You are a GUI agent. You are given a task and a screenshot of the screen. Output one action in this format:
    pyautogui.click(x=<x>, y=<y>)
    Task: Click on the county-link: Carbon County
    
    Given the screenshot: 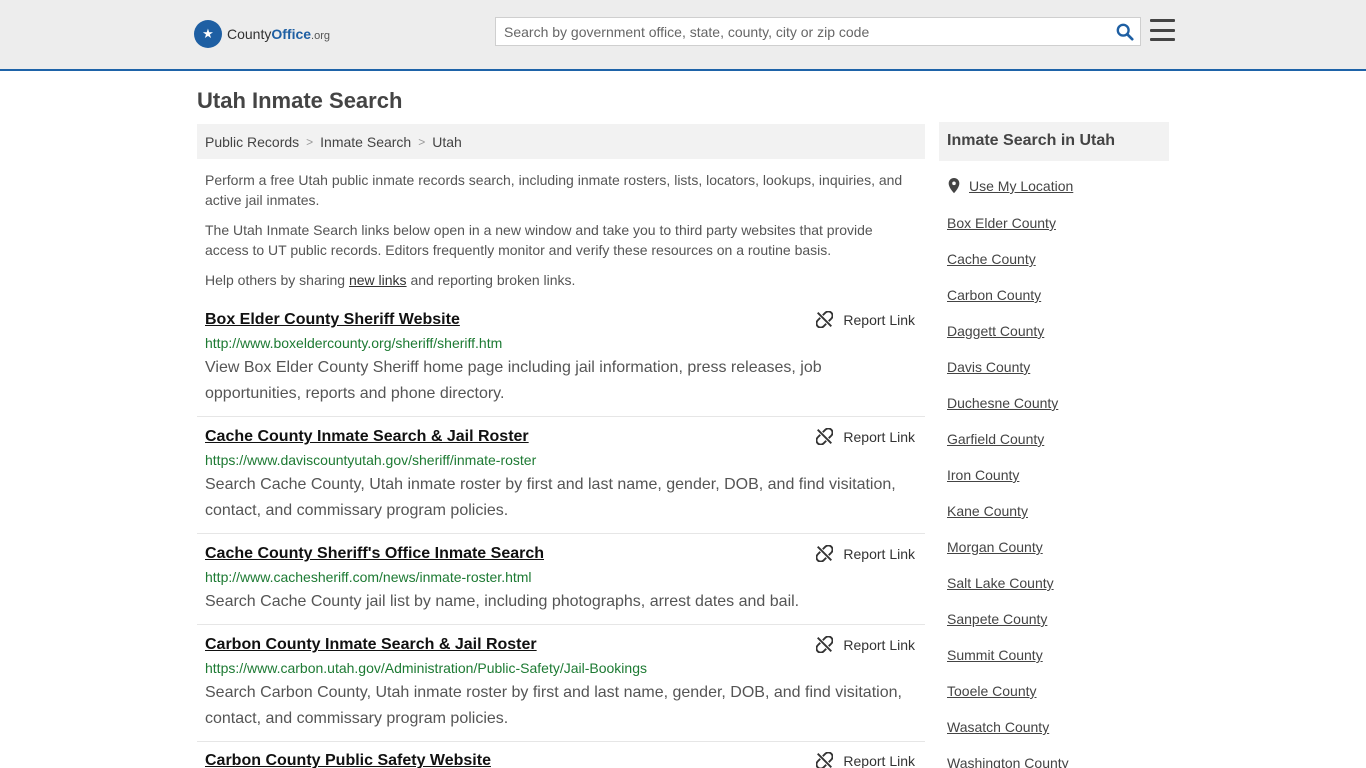 What is the action you would take?
    pyautogui.click(x=994, y=295)
    